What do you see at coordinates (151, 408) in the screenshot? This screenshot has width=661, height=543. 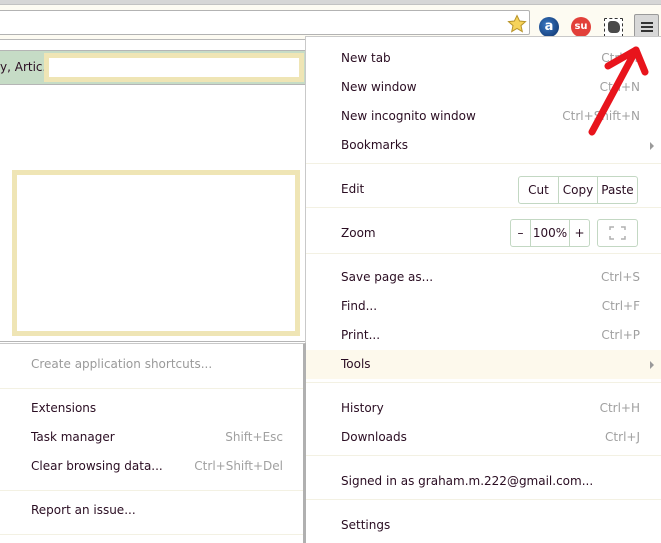 I see `submenu-item-extensions: Extensions` at bounding box center [151, 408].